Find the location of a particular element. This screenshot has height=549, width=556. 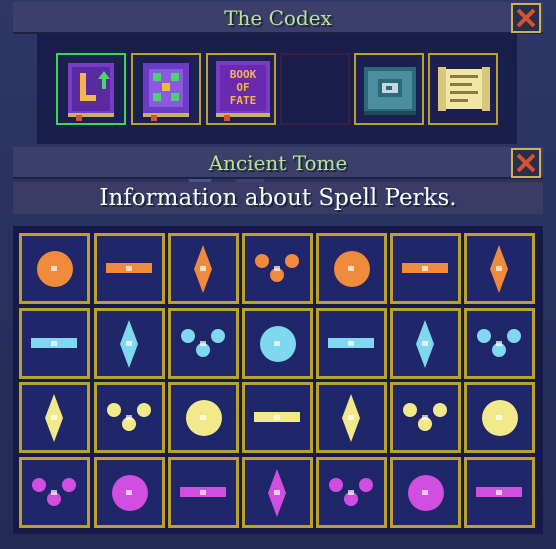

light-golem-icon is located at coordinates (500, 418).